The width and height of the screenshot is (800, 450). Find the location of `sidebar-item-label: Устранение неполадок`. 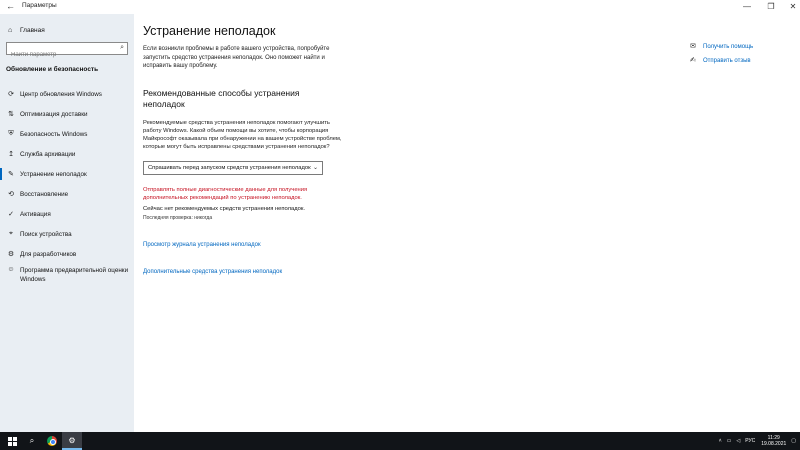

sidebar-item-label: Устранение неполадок is located at coordinates (53, 174).